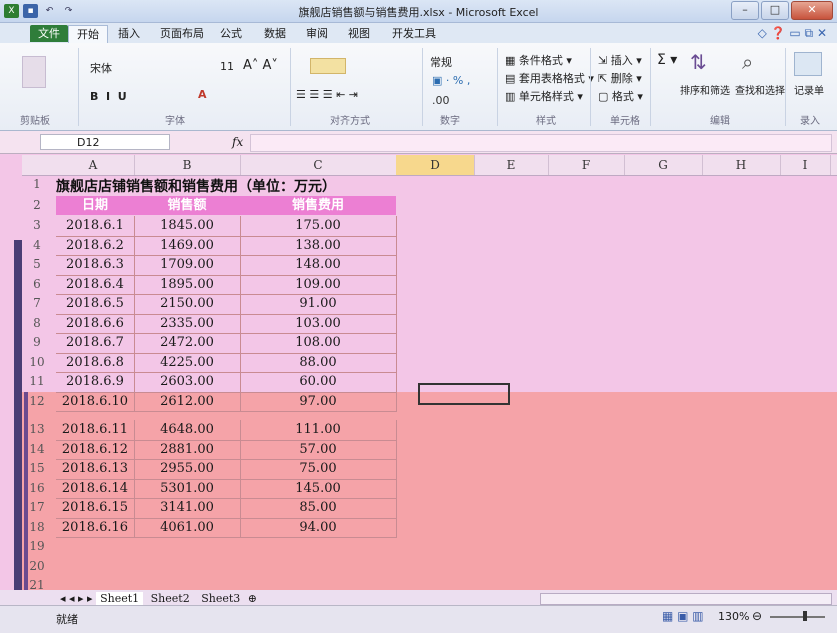 Image resolution: width=837 pixels, height=633 pixels. Describe the element at coordinates (37, 324) in the screenshot. I see `row-header: 8` at that location.